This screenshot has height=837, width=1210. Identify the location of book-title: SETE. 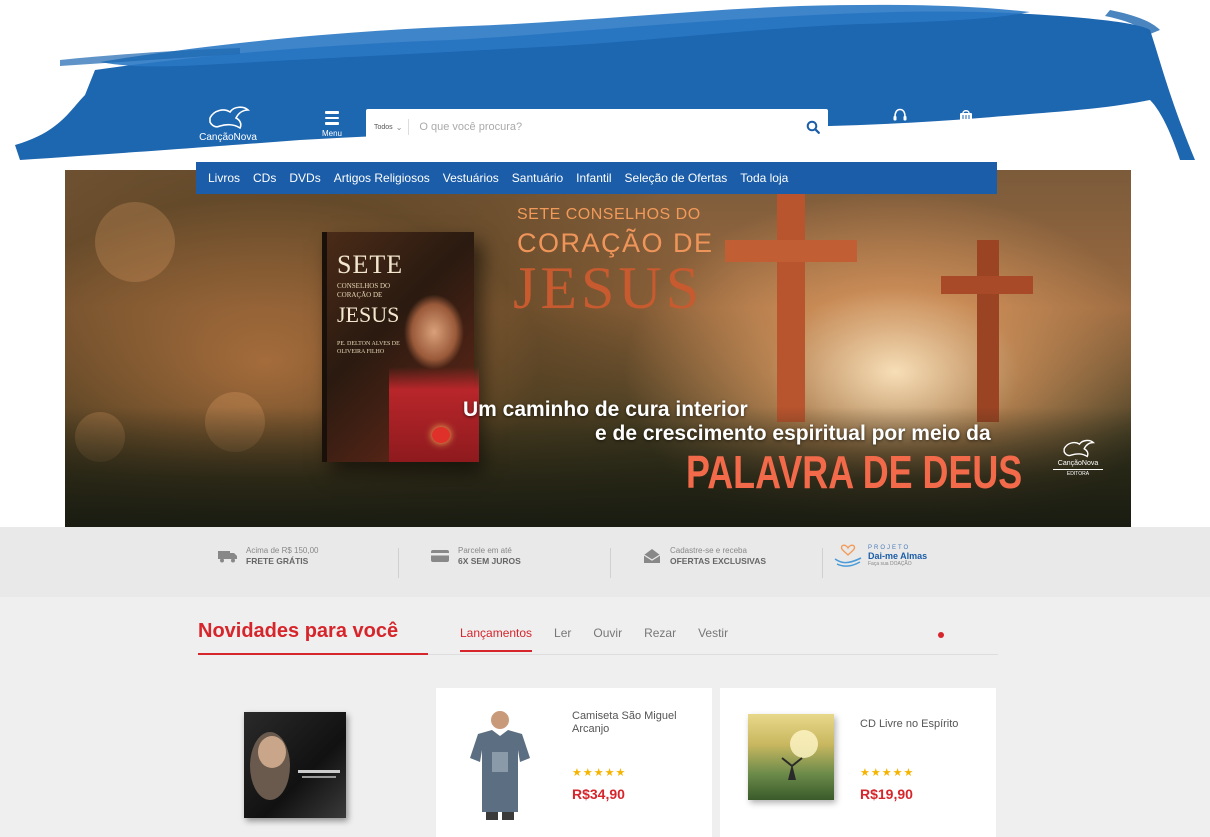
(370, 264).